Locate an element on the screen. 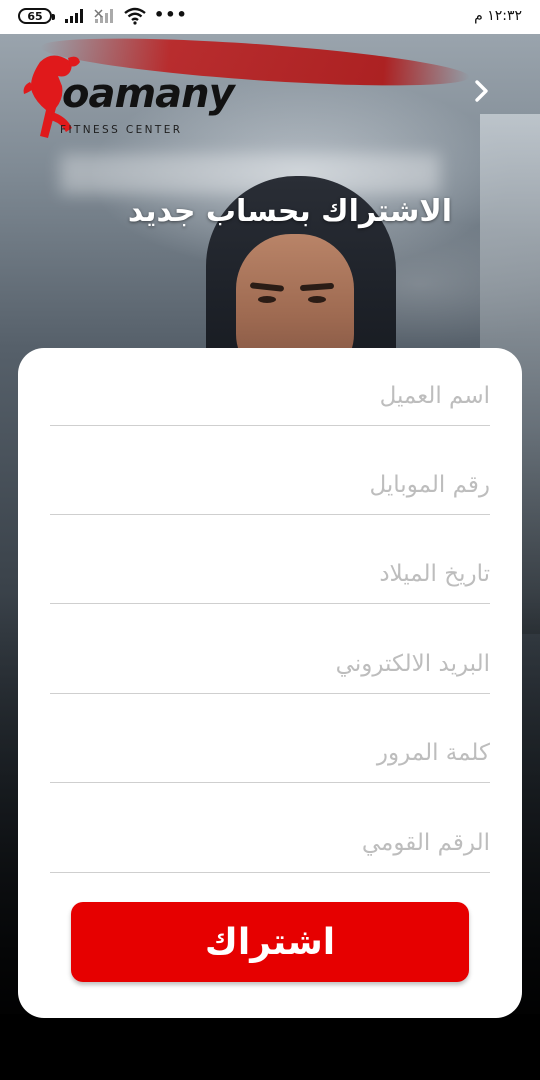 The width and height of the screenshot is (540, 1080). subscribe-button: اشتراك is located at coordinates (270, 942).